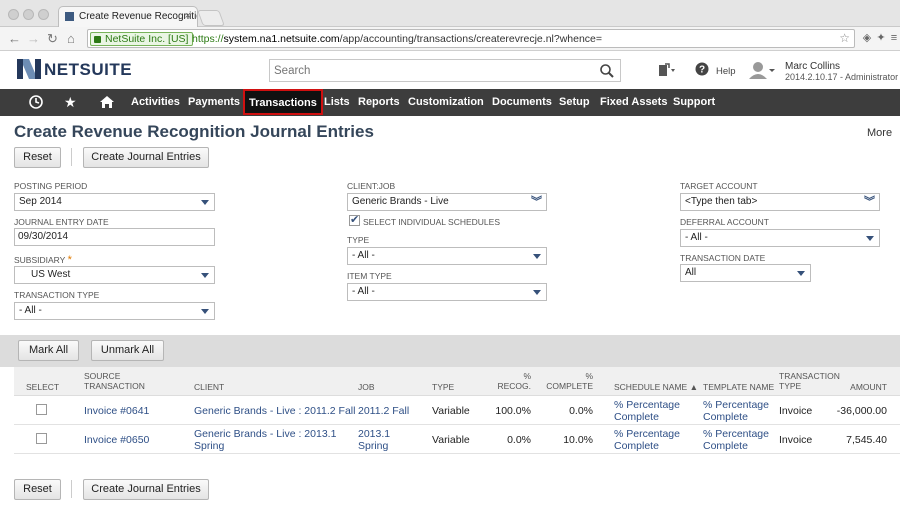  What do you see at coordinates (724, 222) in the screenshot?
I see `deferral-account-label: Deferral Account` at bounding box center [724, 222].